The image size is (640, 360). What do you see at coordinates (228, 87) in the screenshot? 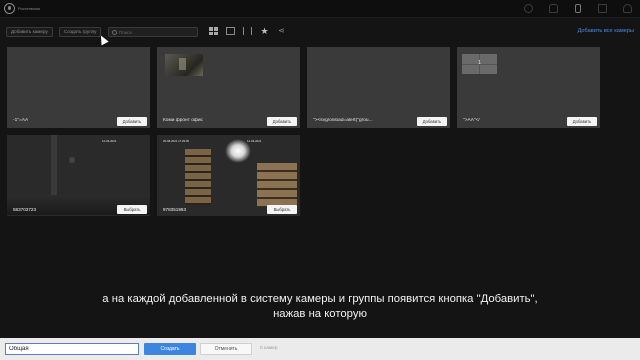
I see `camera-card: Коми фронт офис Добавить` at bounding box center [228, 87].